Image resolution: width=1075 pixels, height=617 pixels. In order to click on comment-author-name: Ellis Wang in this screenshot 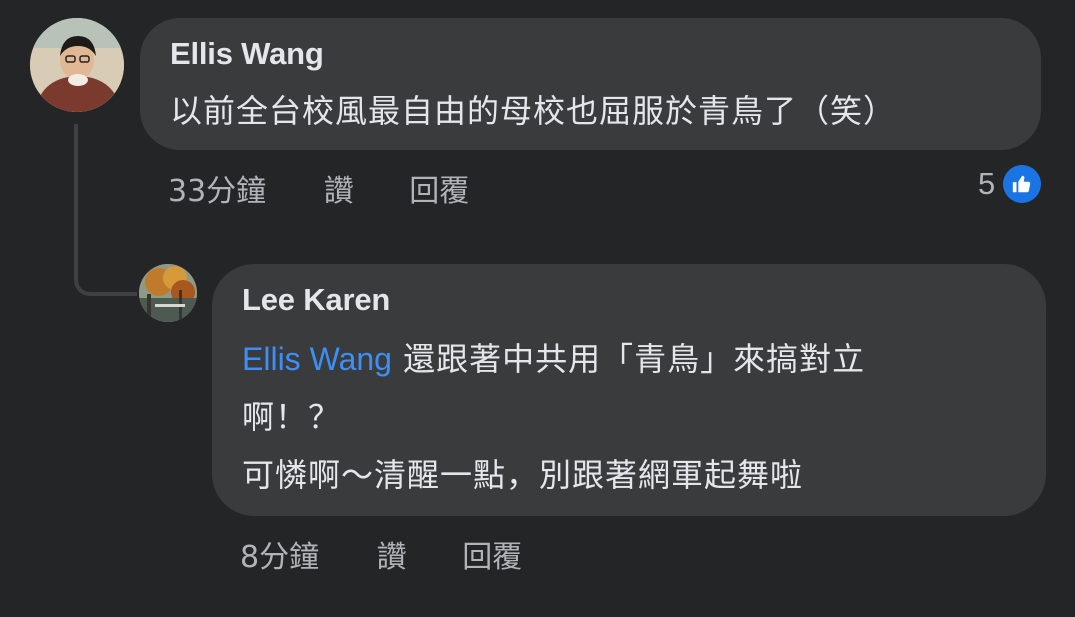, I will do `click(590, 54)`.